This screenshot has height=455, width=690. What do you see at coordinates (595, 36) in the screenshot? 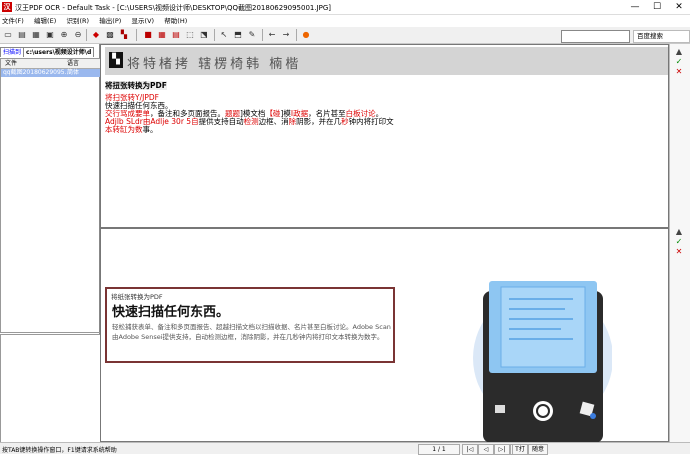
I see `search-input` at bounding box center [595, 36].